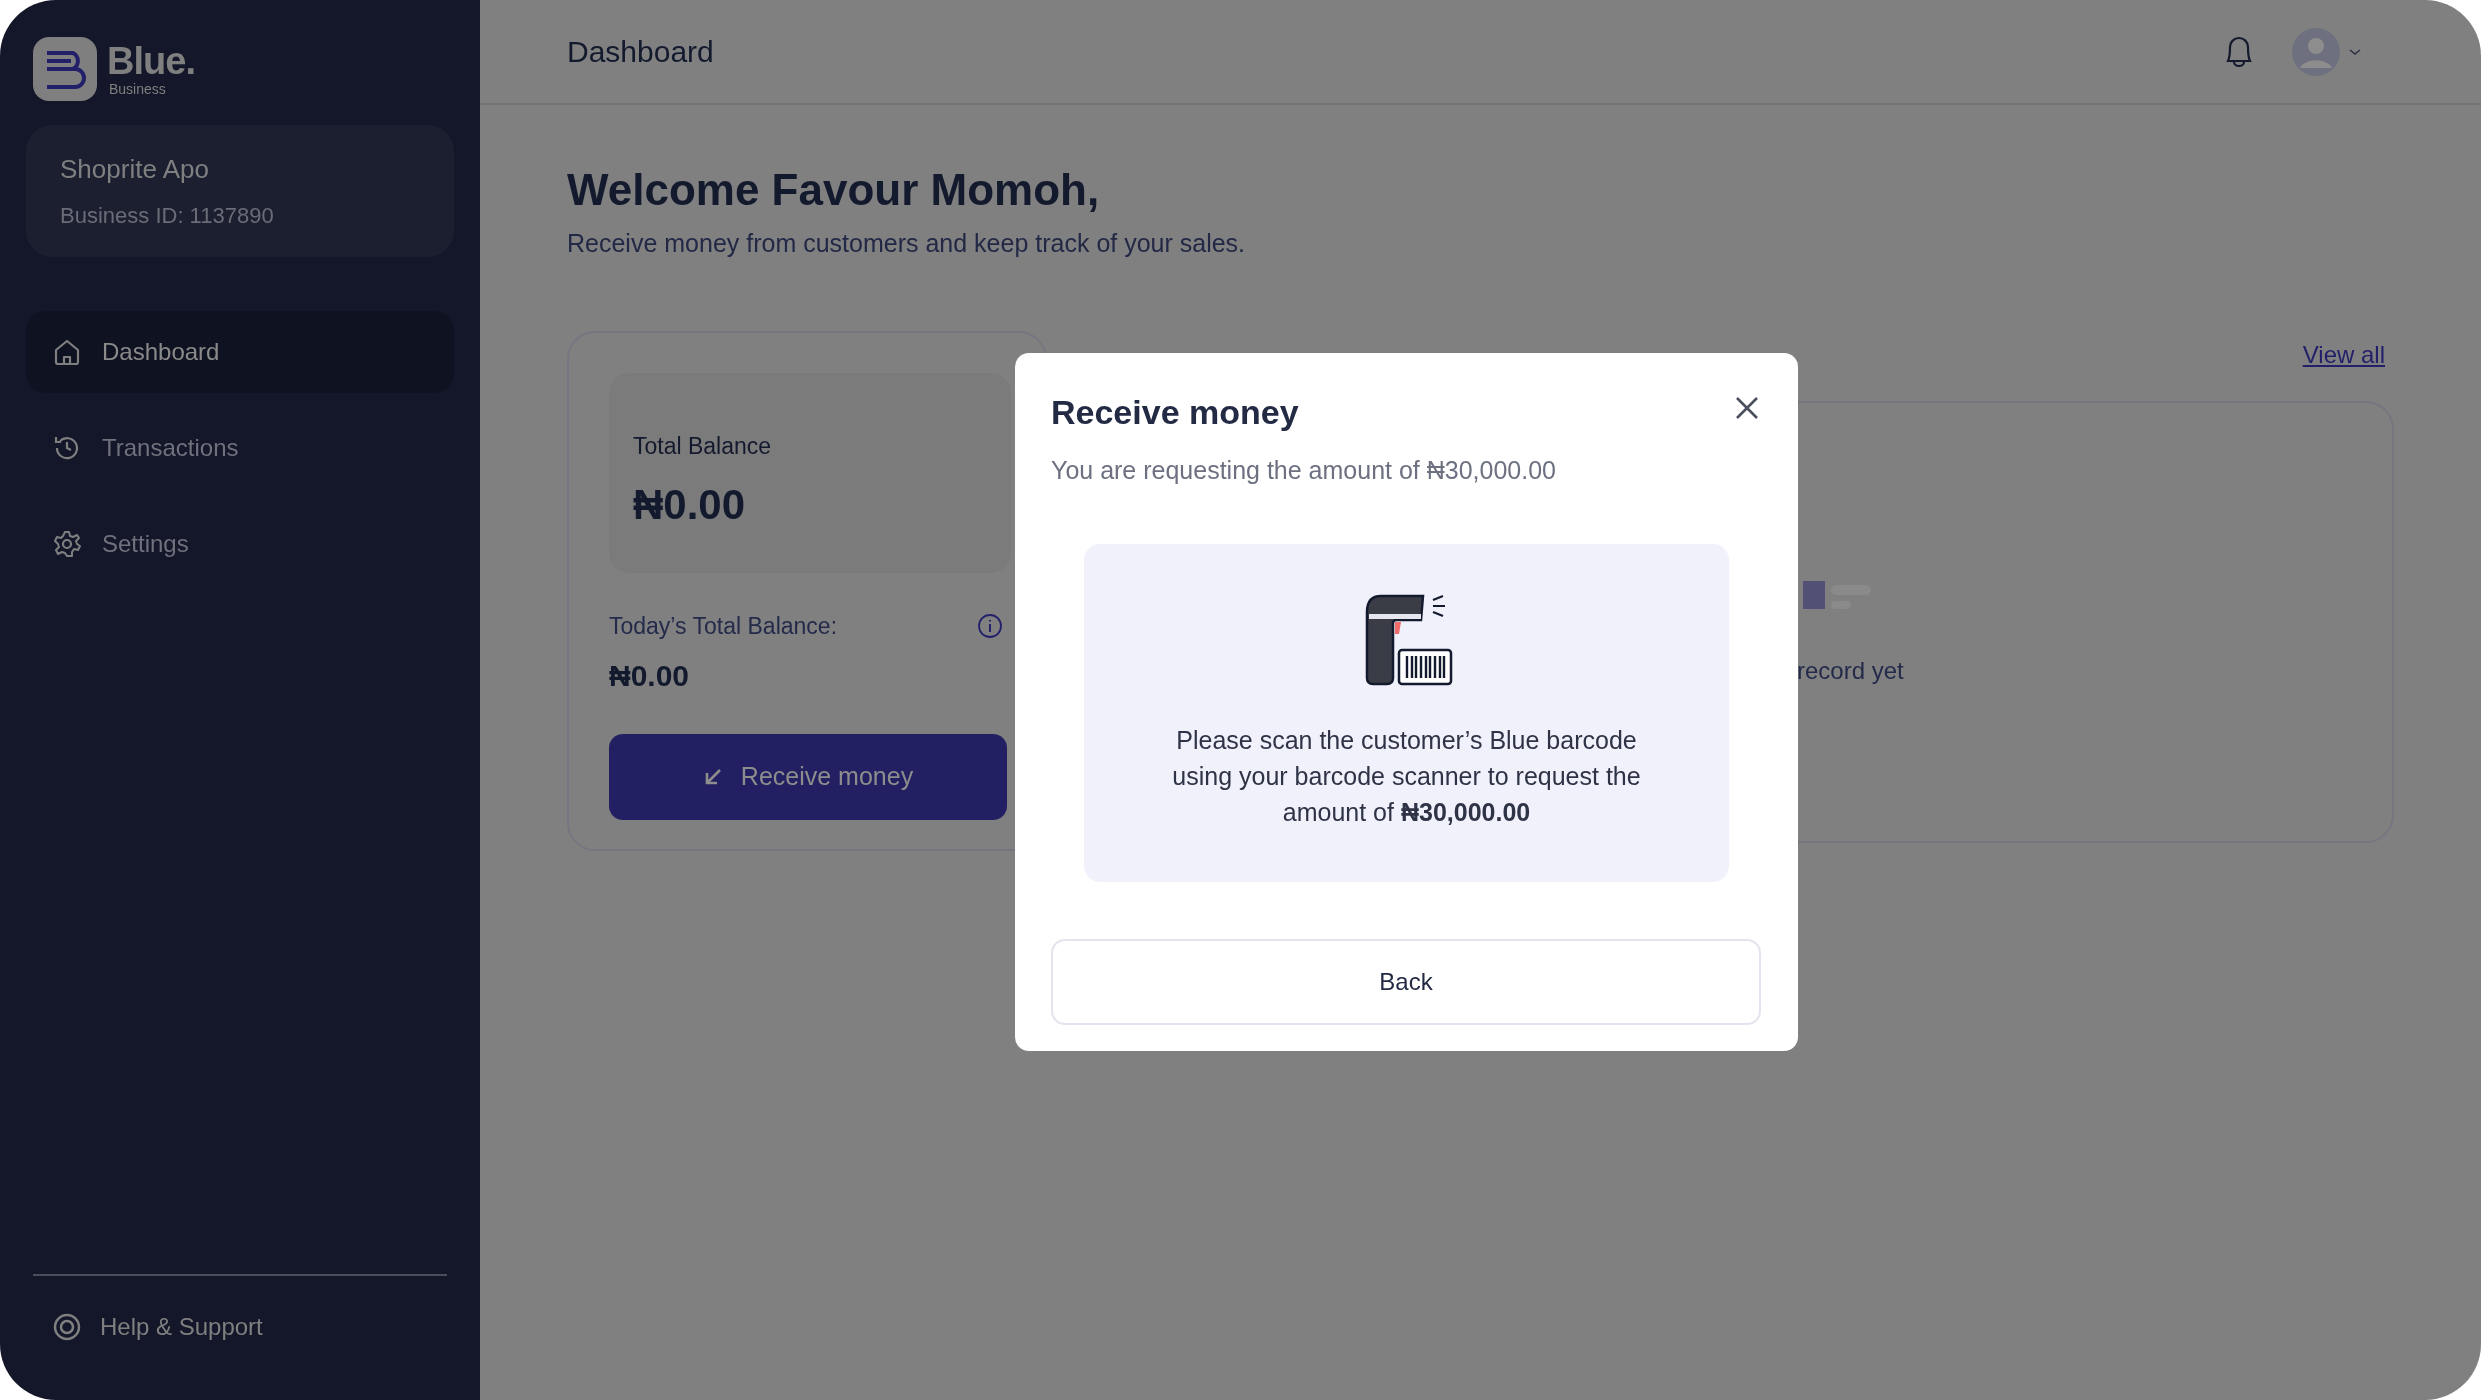 The height and width of the screenshot is (1400, 2481). I want to click on close-icon, so click(1747, 408).